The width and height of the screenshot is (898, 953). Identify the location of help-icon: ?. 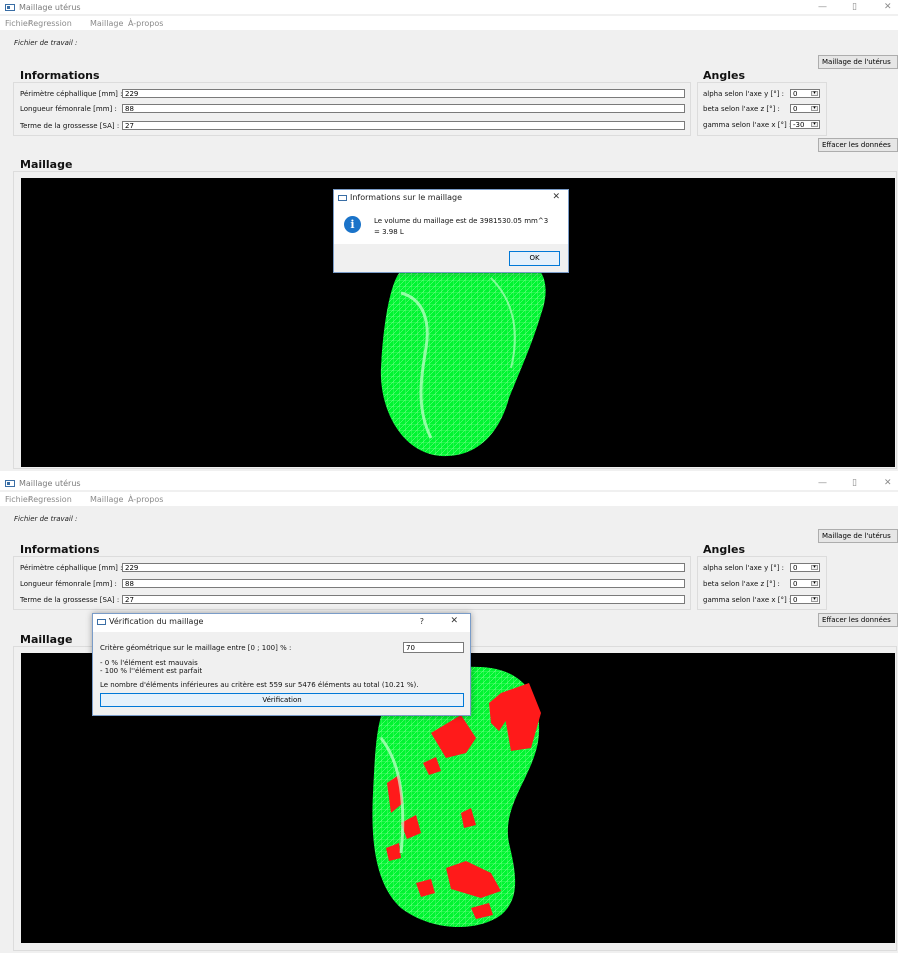
(422, 621).